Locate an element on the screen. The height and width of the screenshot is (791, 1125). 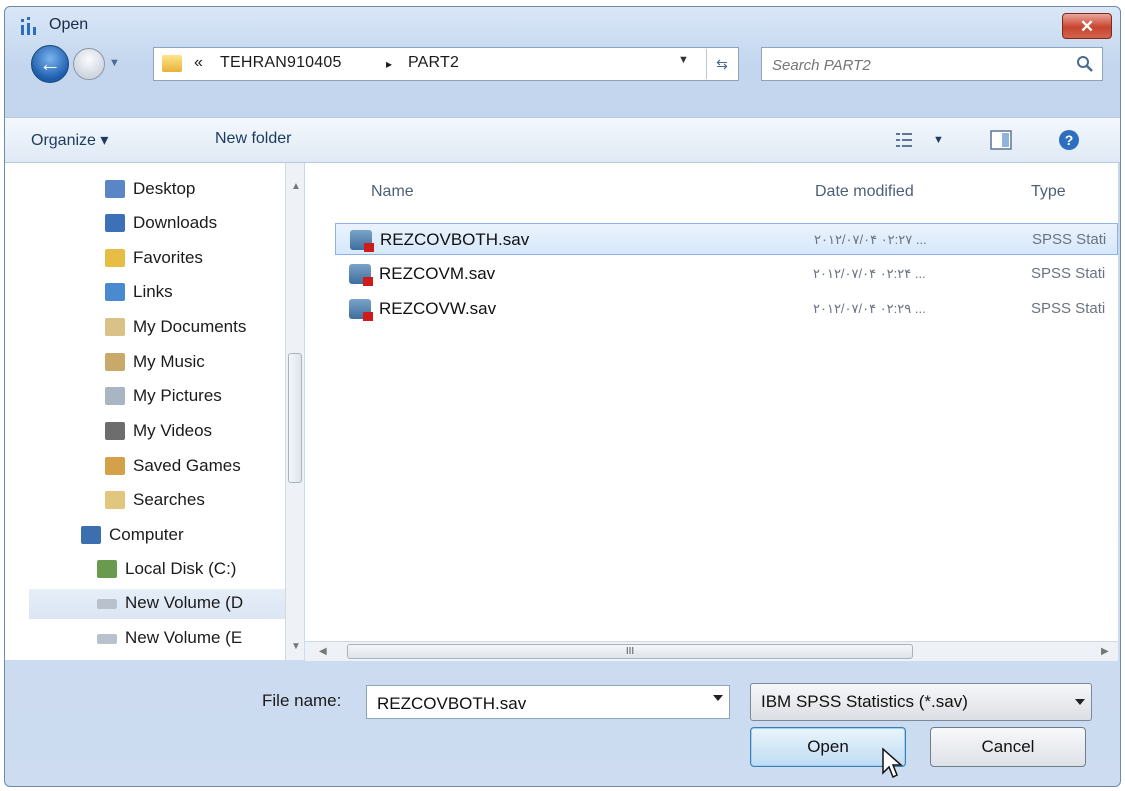
documents-icon is located at coordinates (115, 327).